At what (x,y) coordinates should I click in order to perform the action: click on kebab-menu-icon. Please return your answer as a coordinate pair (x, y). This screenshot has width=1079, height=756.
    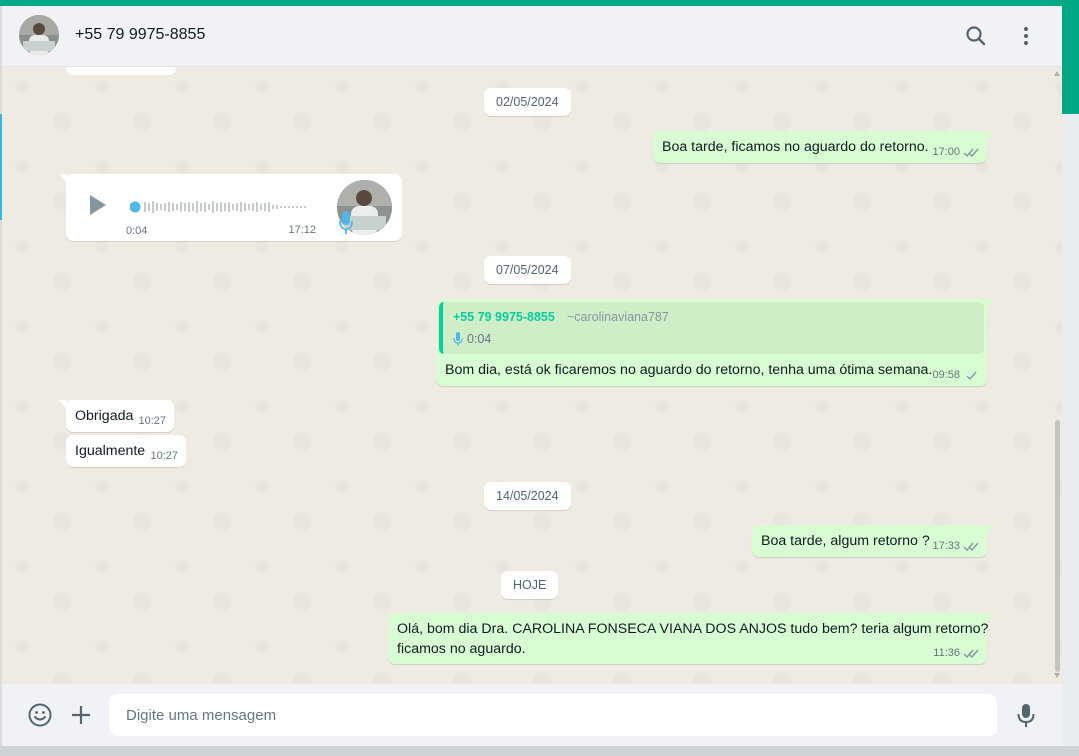
    Looking at the image, I should click on (1026, 36).